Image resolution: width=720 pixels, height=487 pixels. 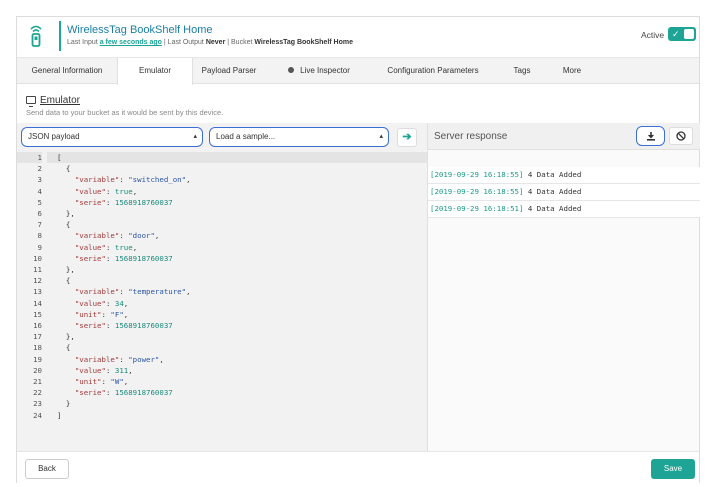 What do you see at coordinates (650, 136) in the screenshot?
I see `download-button` at bounding box center [650, 136].